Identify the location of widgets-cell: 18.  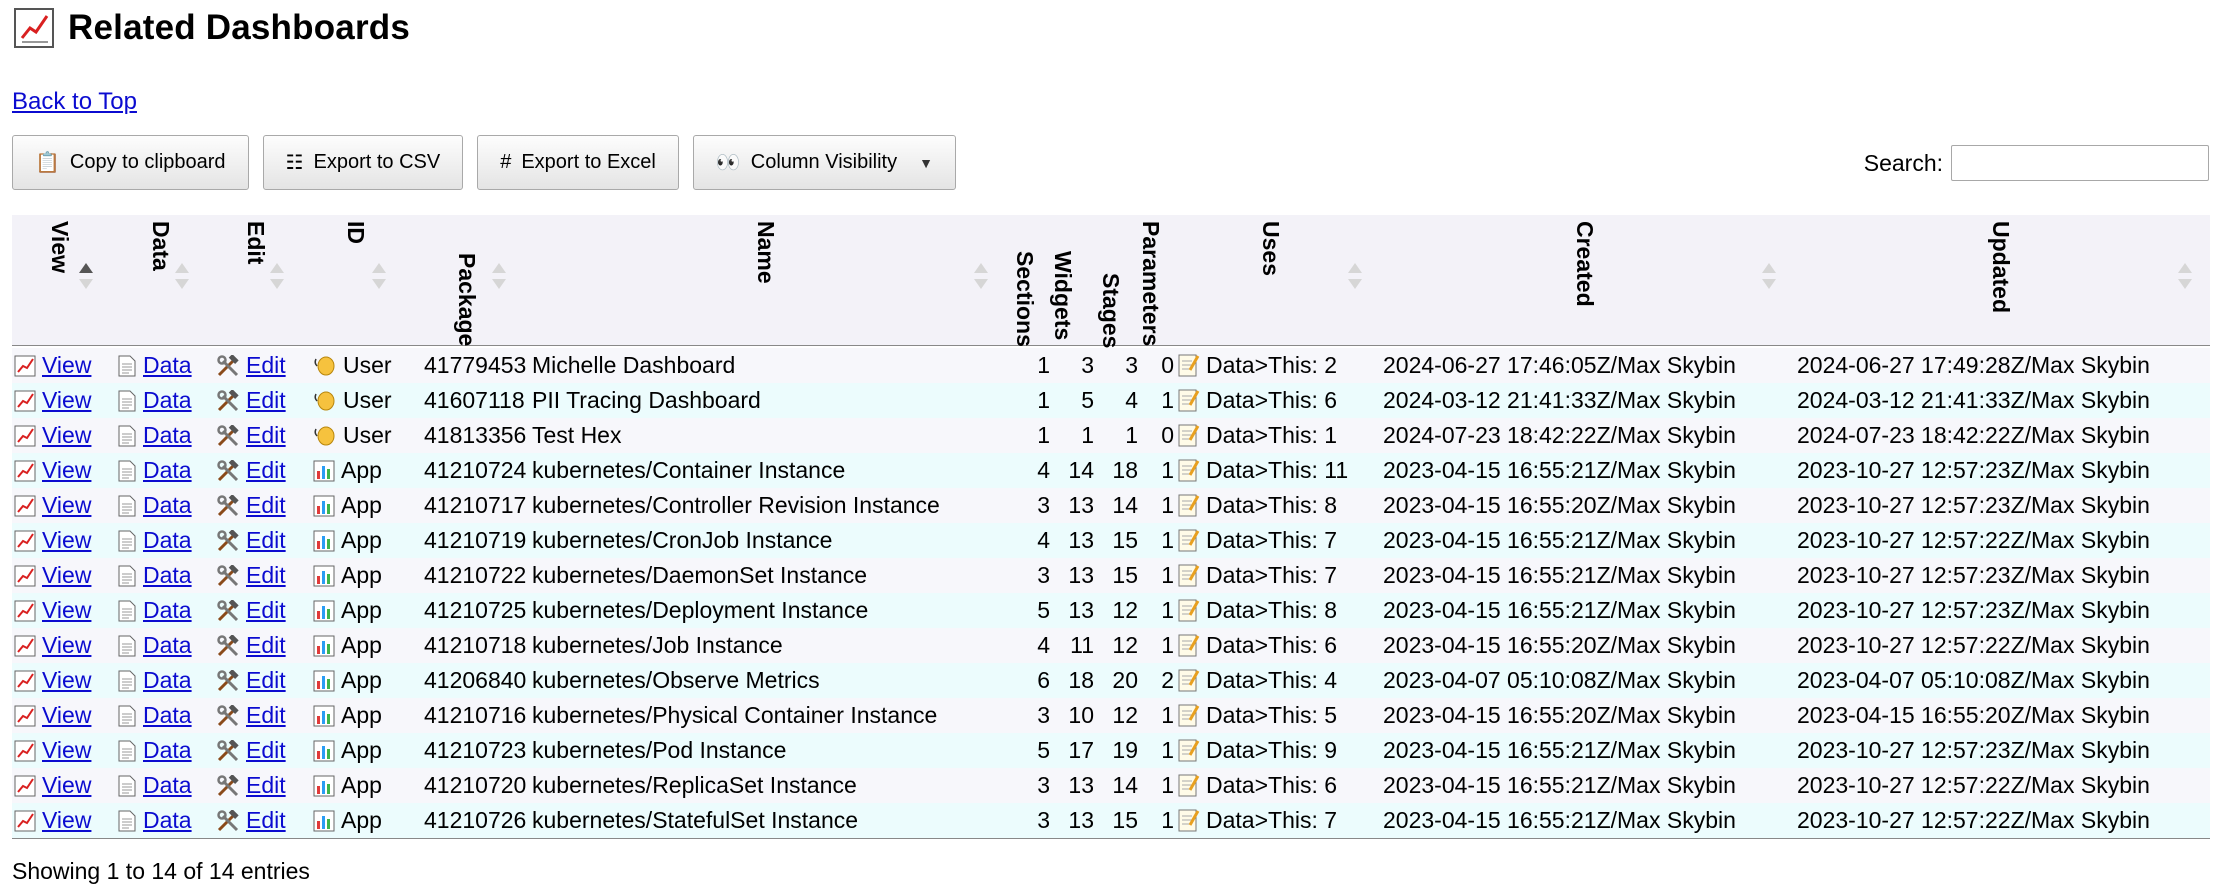
(1081, 680).